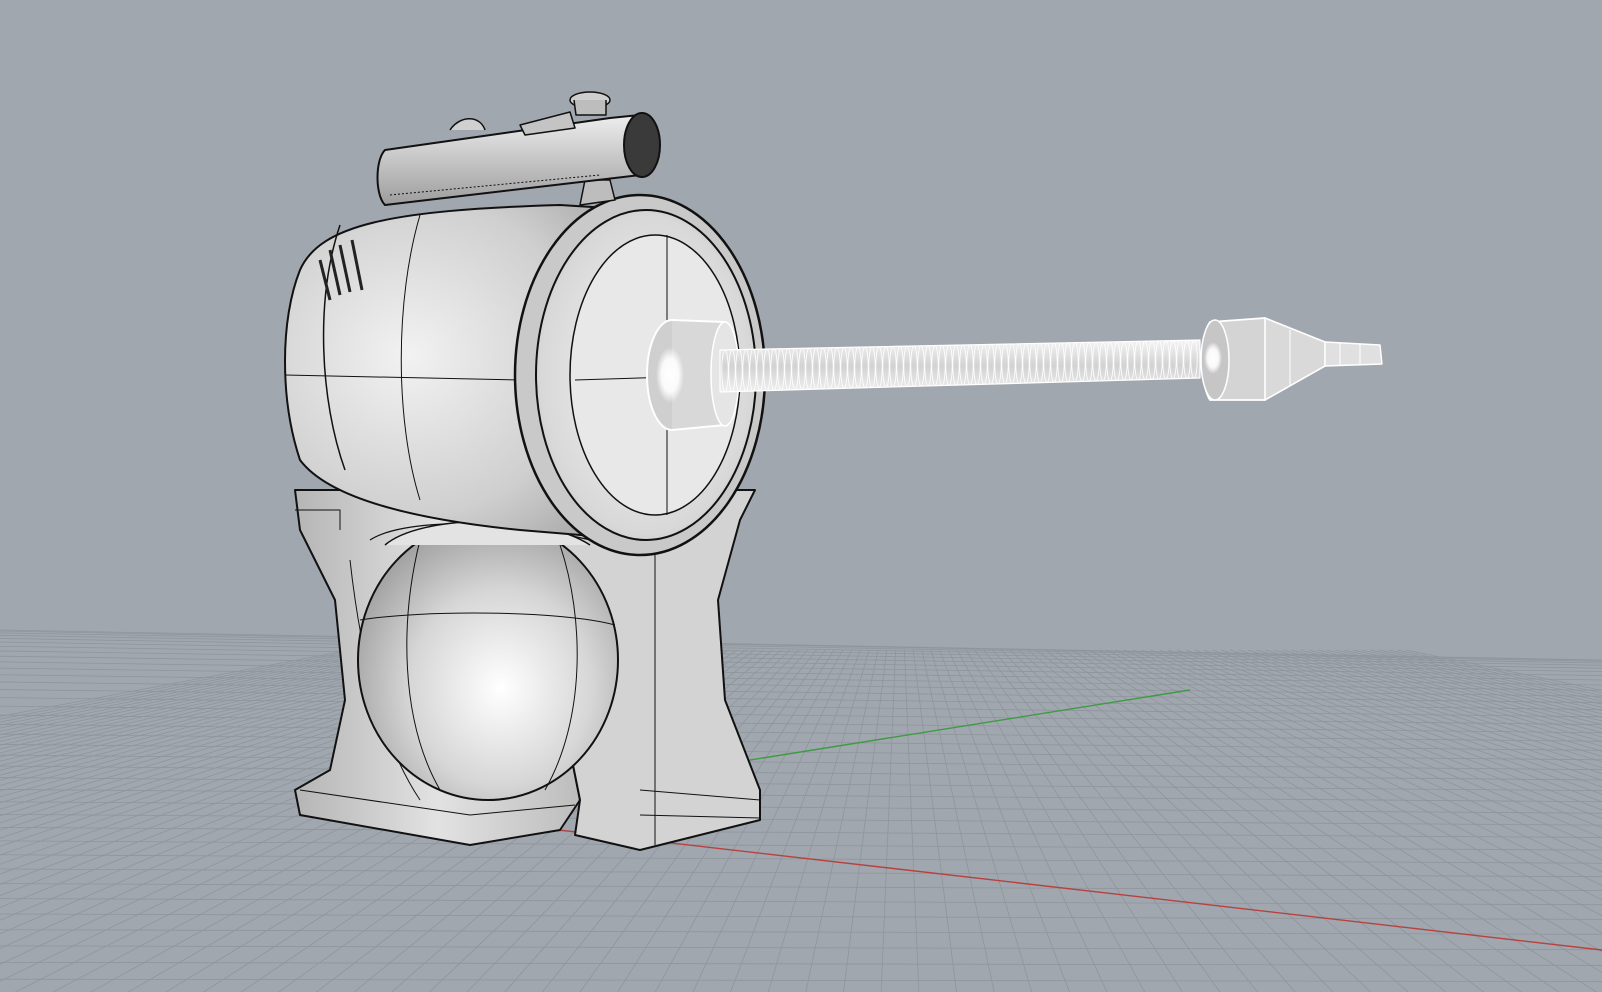 Image resolution: width=1602 pixels, height=992 pixels. I want to click on nozzle-tip, so click(1353, 354).